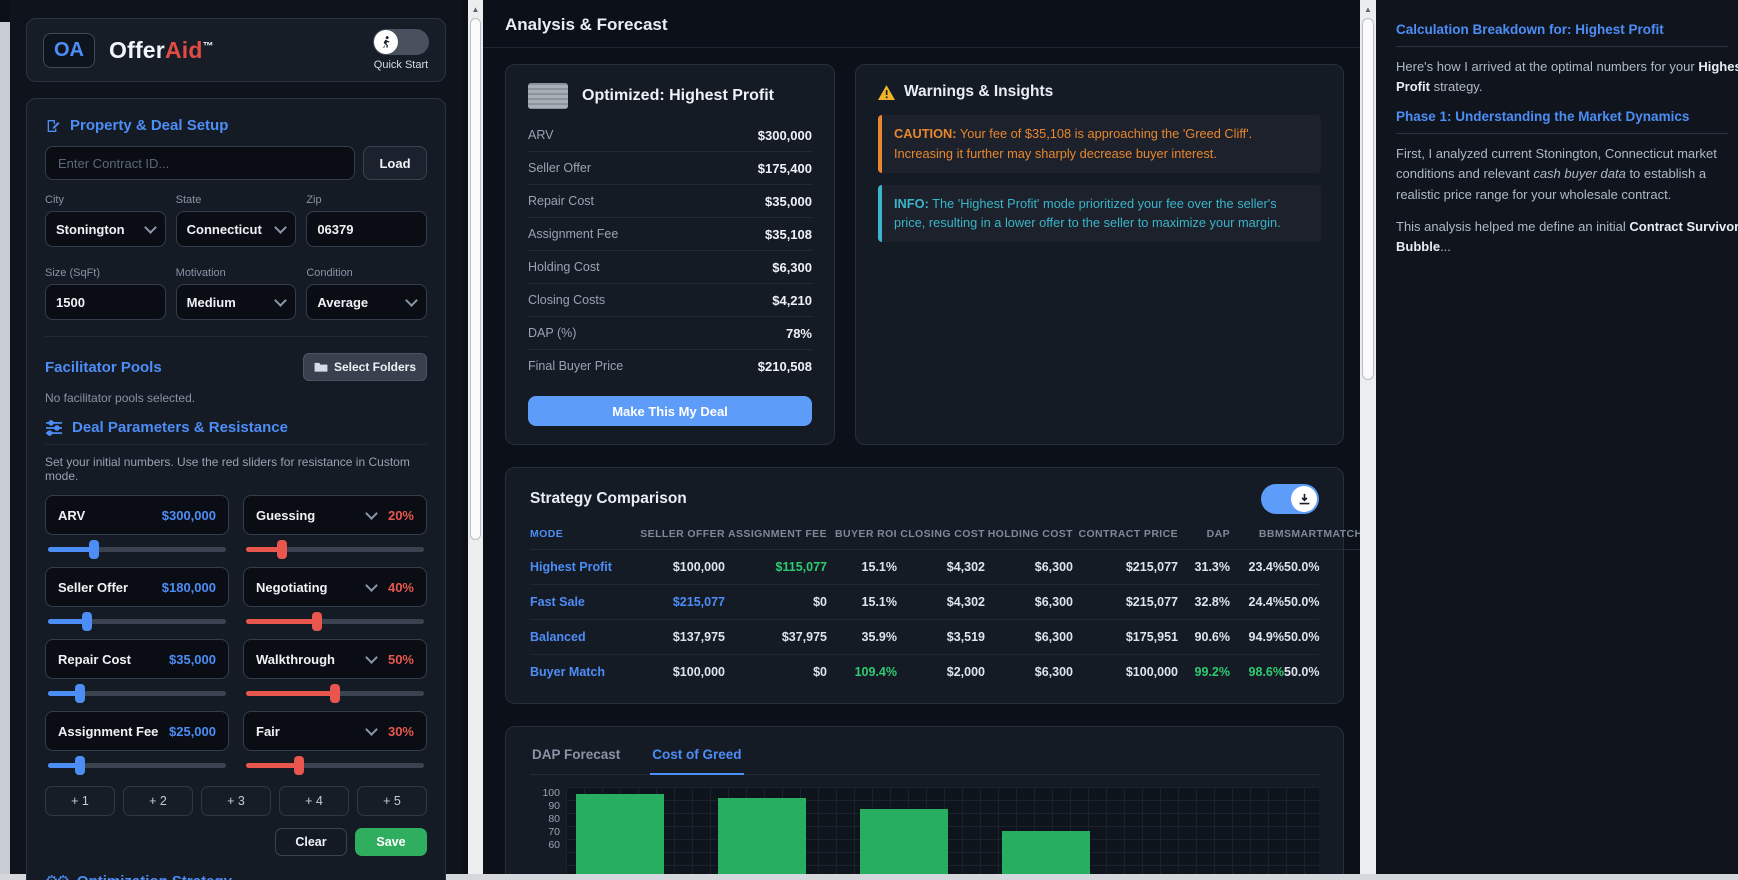 The height and width of the screenshot is (880, 1738). I want to click on deal-param-box: Assignment Fee $25,000, so click(137, 731).